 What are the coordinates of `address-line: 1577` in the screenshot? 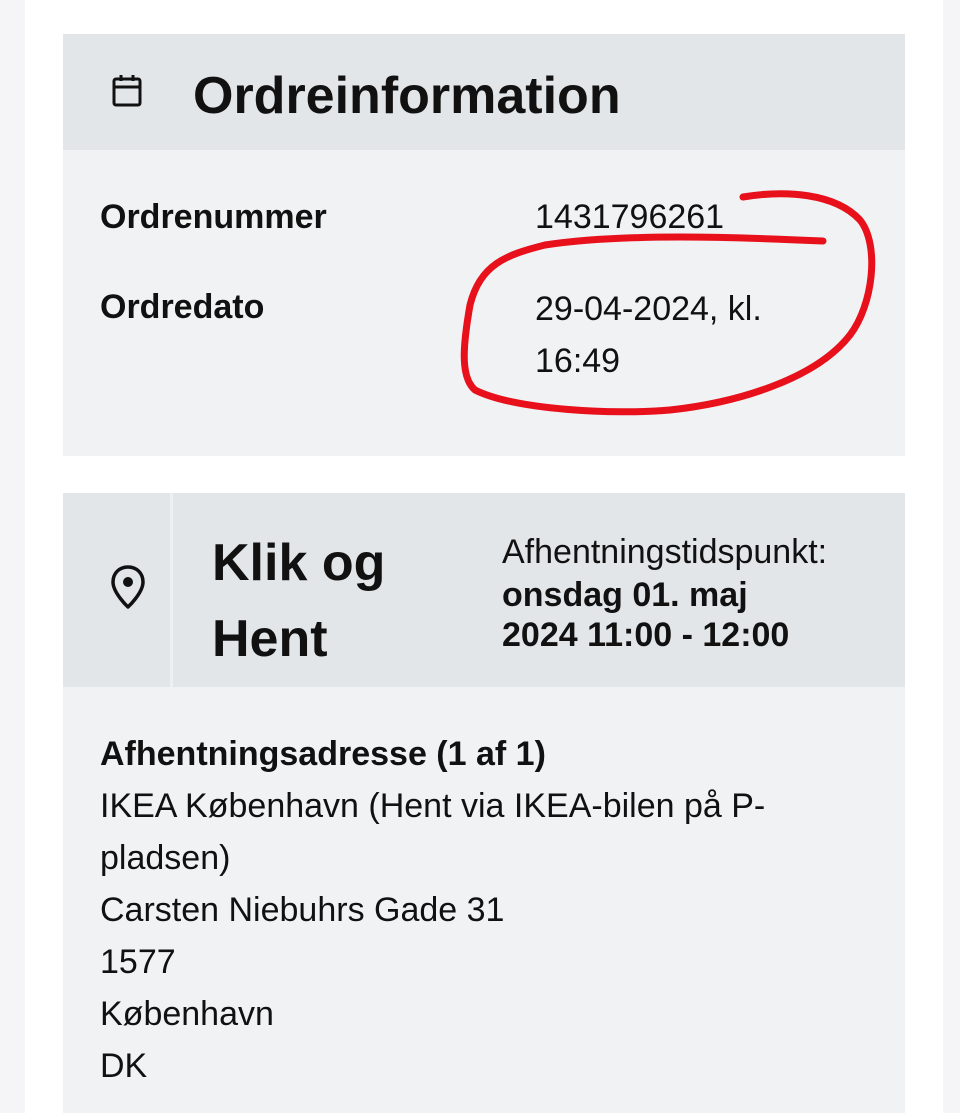 It's located at (138, 962).